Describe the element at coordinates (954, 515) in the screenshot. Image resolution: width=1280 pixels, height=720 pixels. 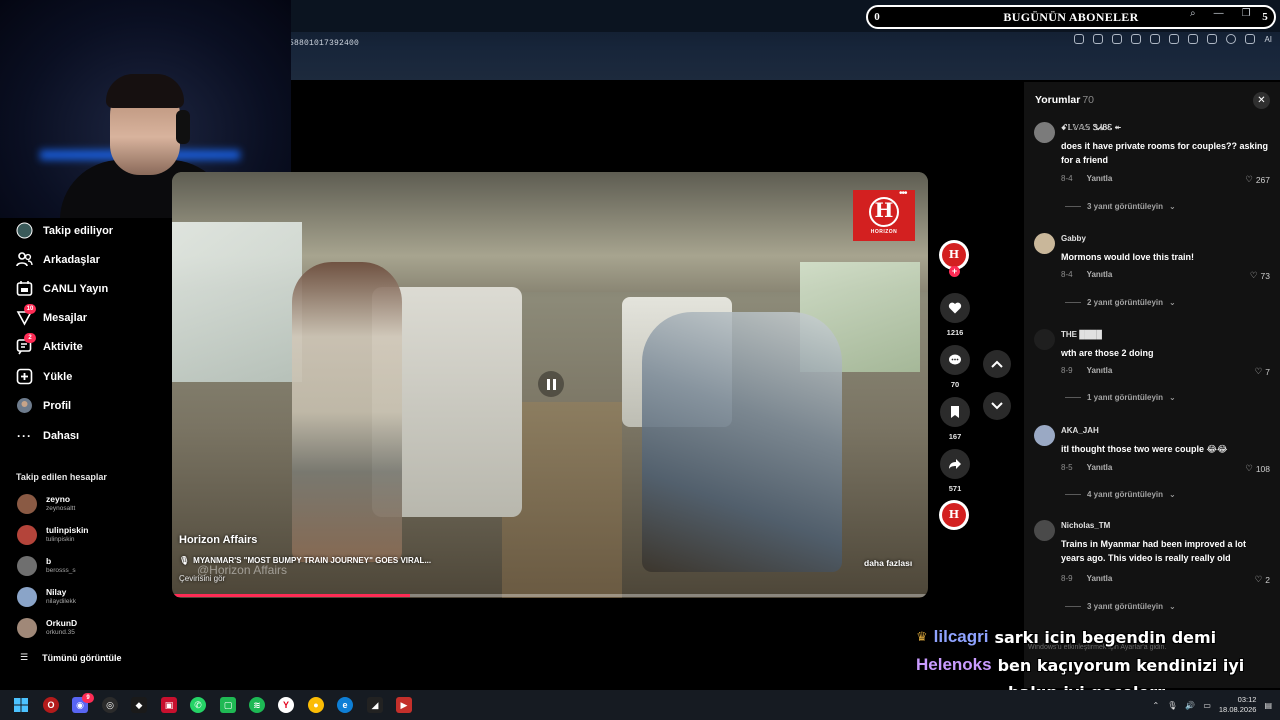
I see `sound-avatar: H` at that location.